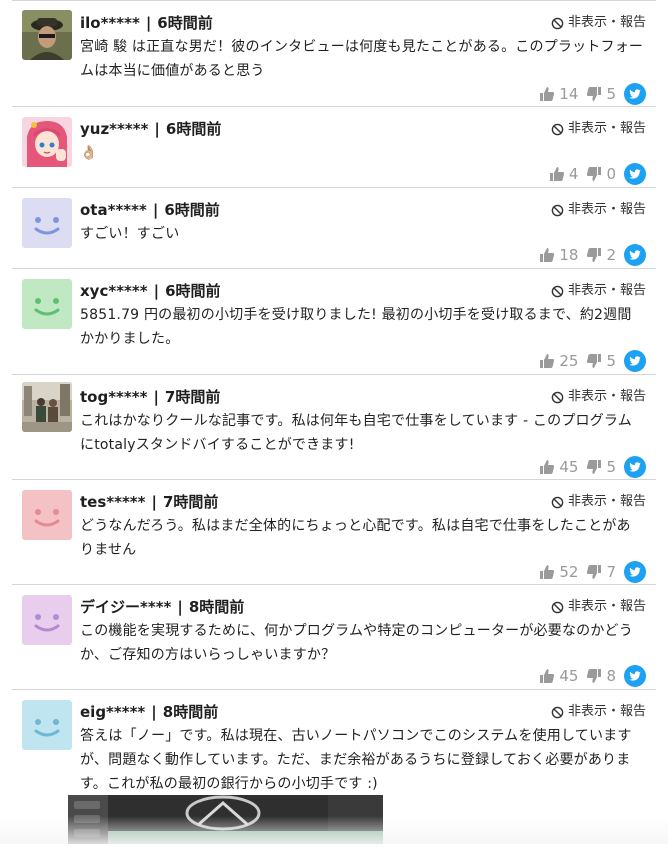 This screenshot has width=668, height=849. I want to click on username: yuz*****, so click(114, 129).